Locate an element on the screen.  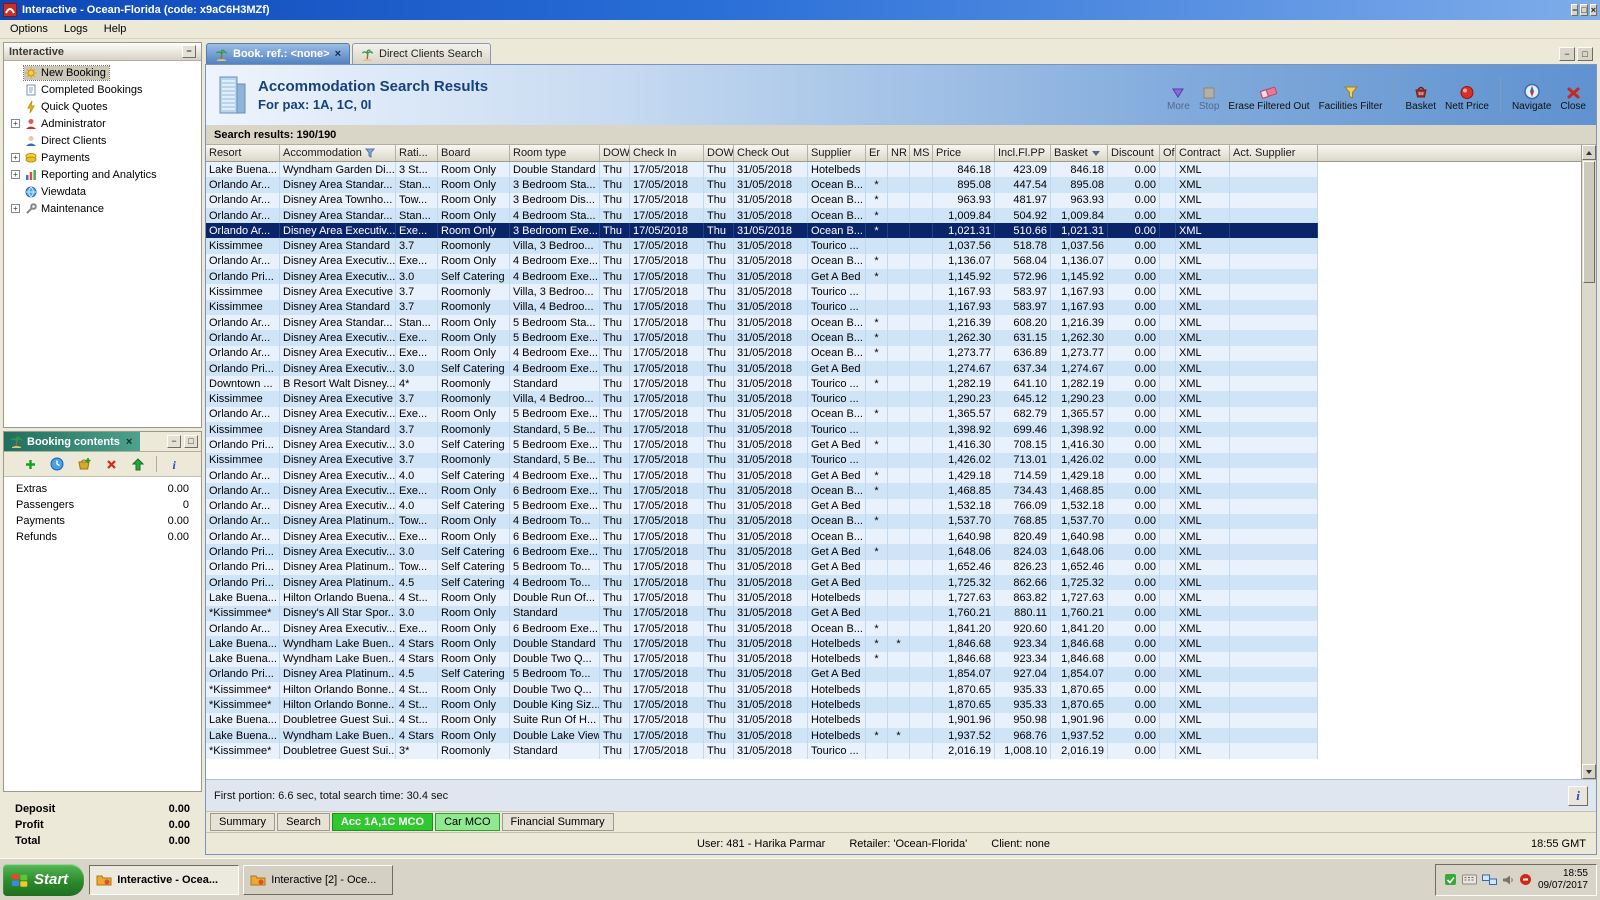
column-header-check-out: Check Out is located at coordinates (771, 153).